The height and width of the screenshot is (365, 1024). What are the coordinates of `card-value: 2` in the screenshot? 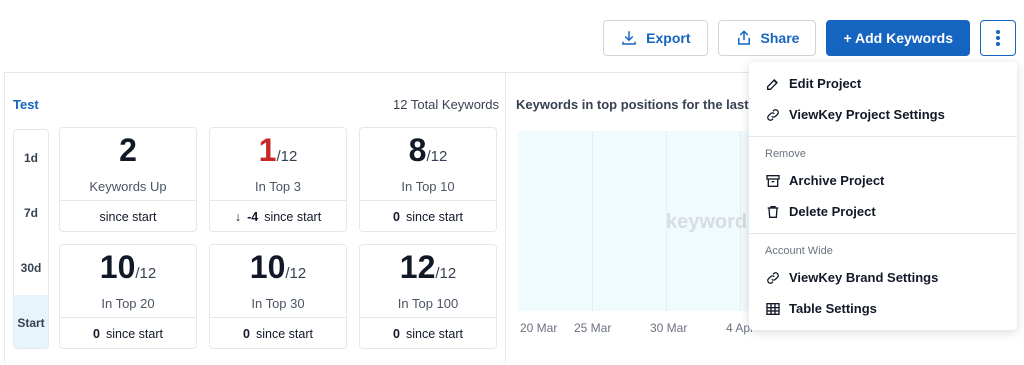 It's located at (128, 150).